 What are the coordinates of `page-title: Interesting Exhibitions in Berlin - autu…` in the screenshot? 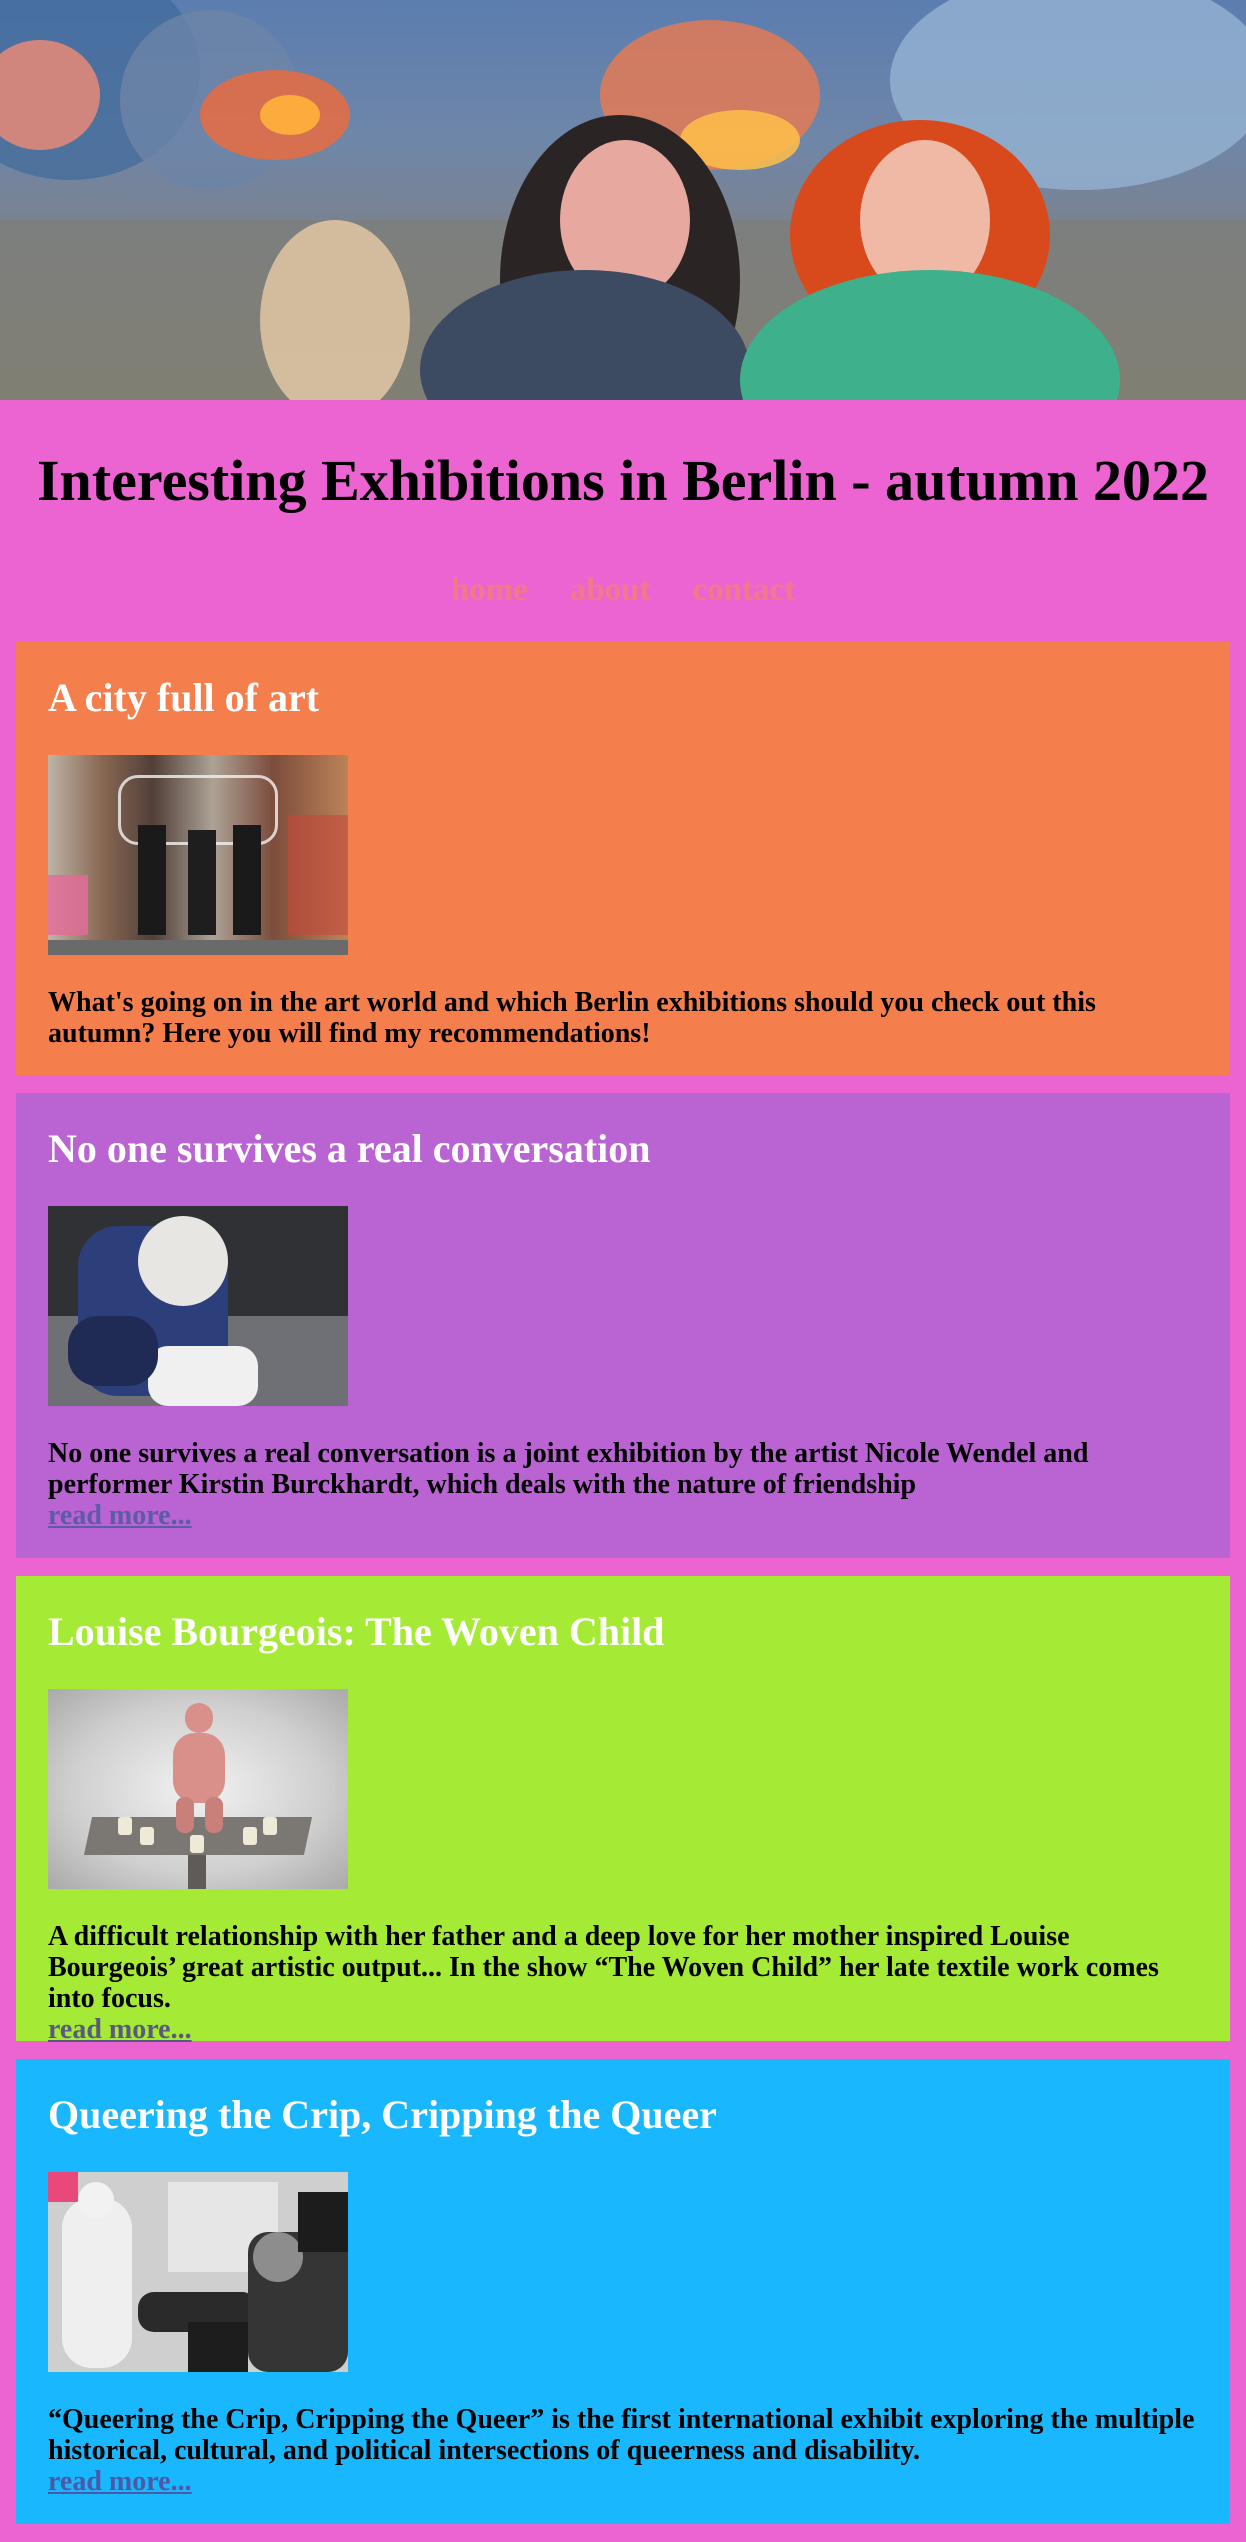 It's located at (622, 480).